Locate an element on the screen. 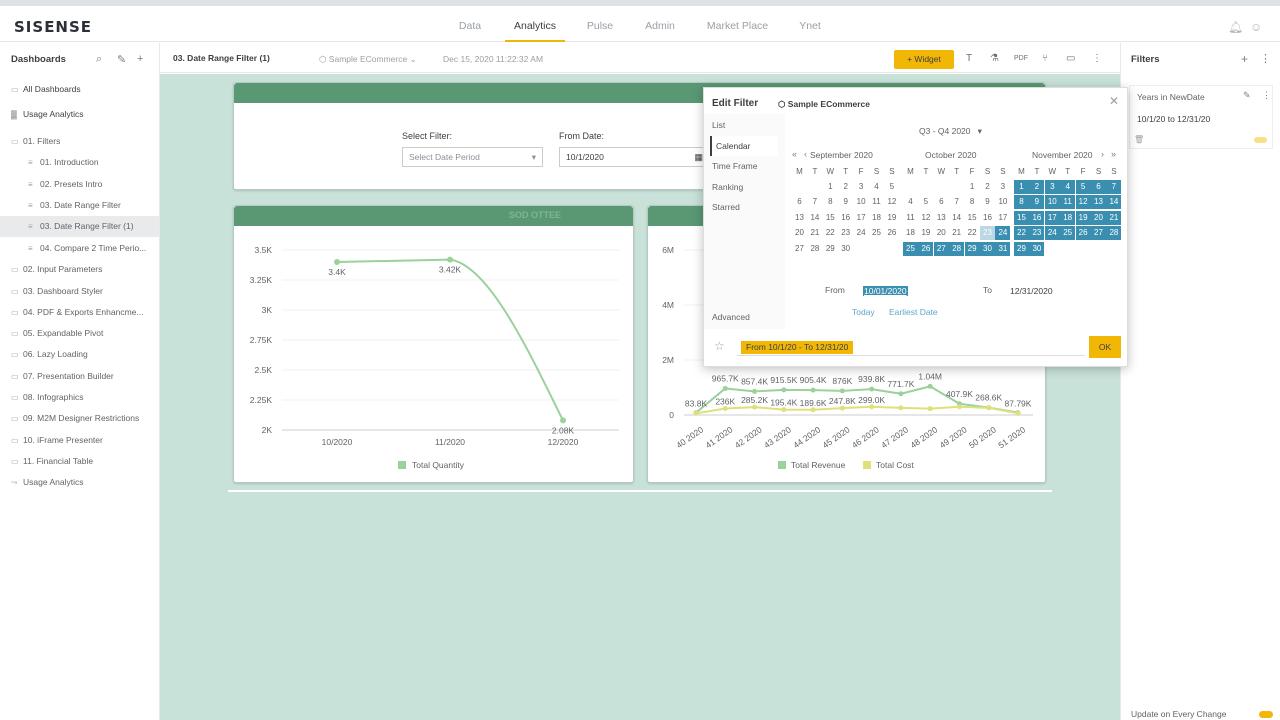 This screenshot has height=720, width=1280. text-icon: T is located at coordinates (969, 58).